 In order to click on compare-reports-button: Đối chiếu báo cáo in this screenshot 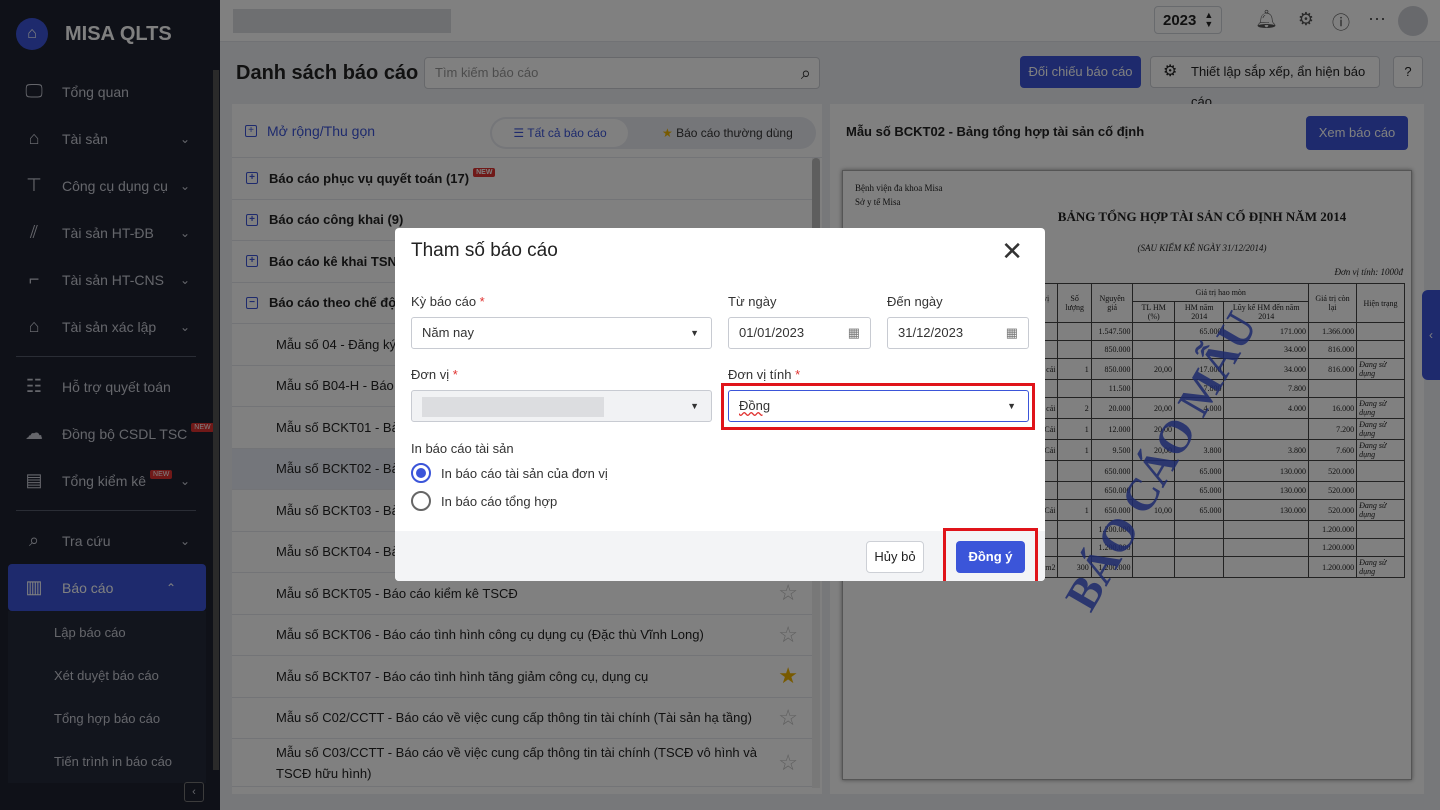, I will do `click(1080, 72)`.